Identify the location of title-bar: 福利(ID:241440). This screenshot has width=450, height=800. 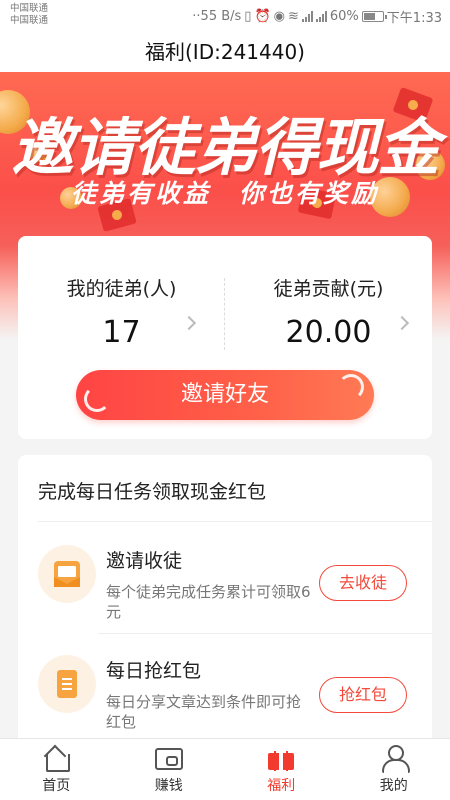
(225, 52).